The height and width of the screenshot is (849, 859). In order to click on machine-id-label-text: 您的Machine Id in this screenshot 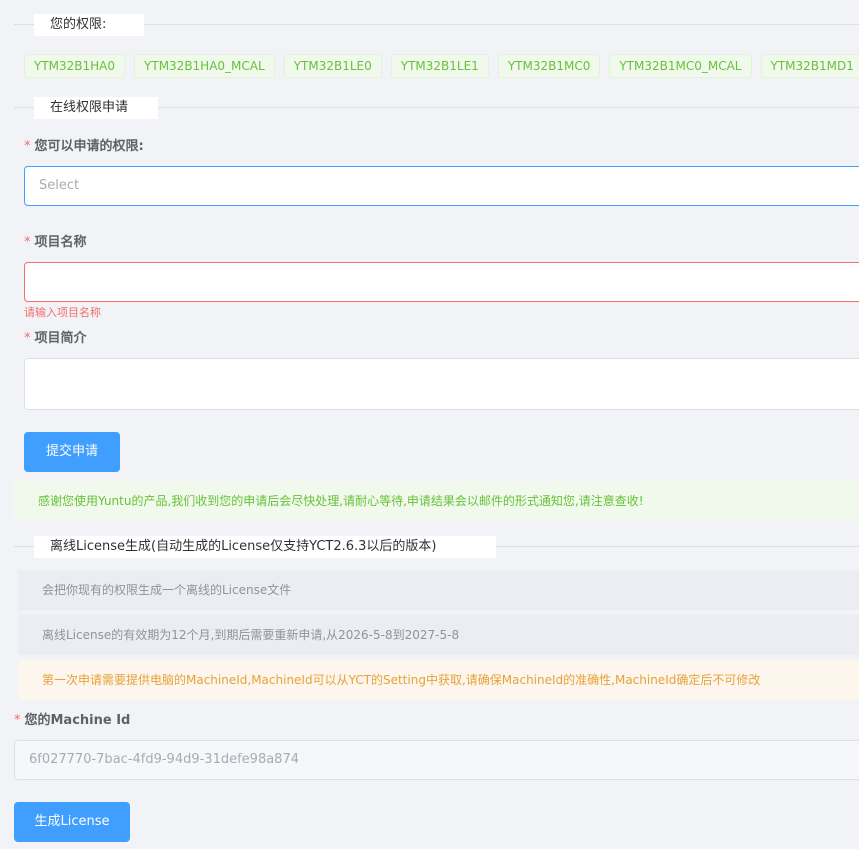, I will do `click(77, 720)`.